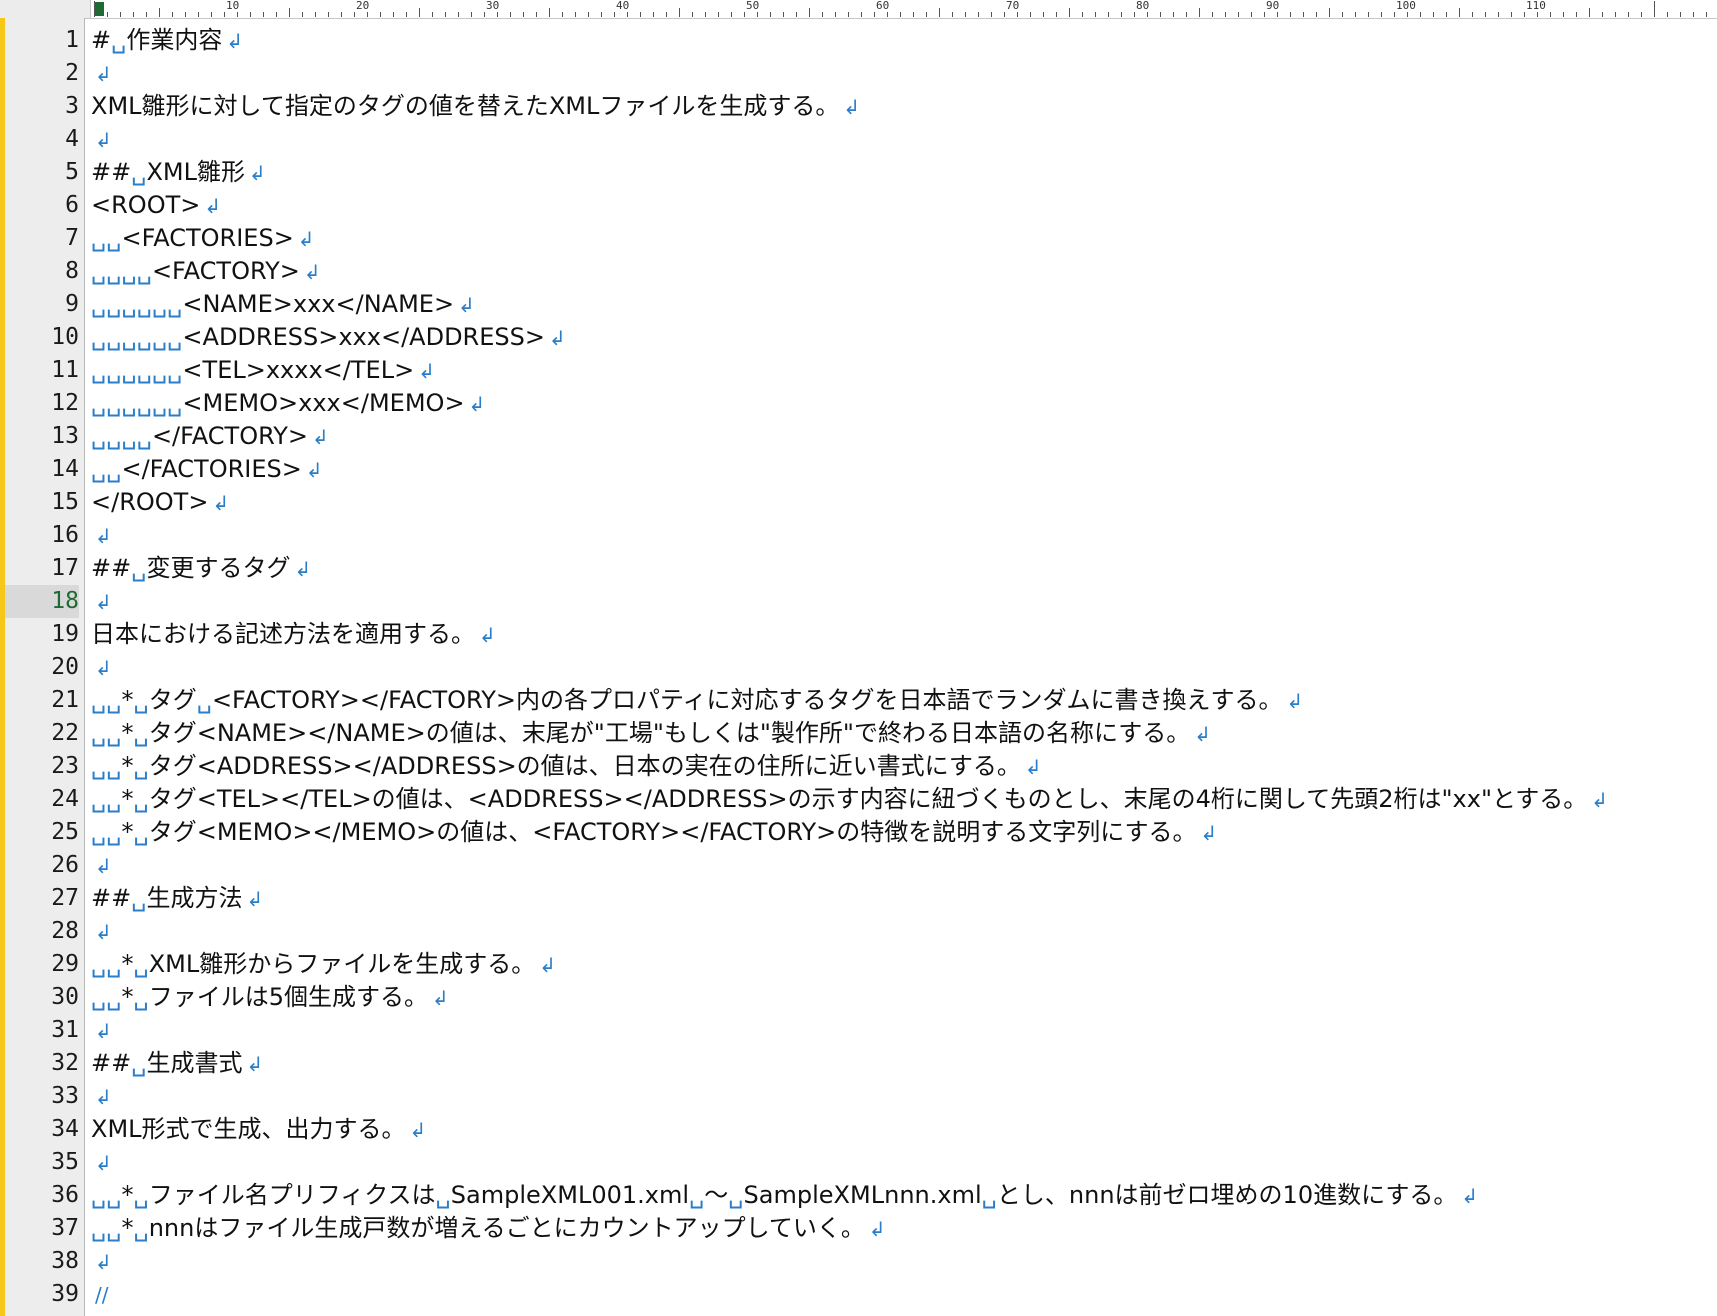 This screenshot has height=1316, width=1717. Describe the element at coordinates (177, 1063) in the screenshot. I see `line-text: ##␣生成書式 ↲` at that location.